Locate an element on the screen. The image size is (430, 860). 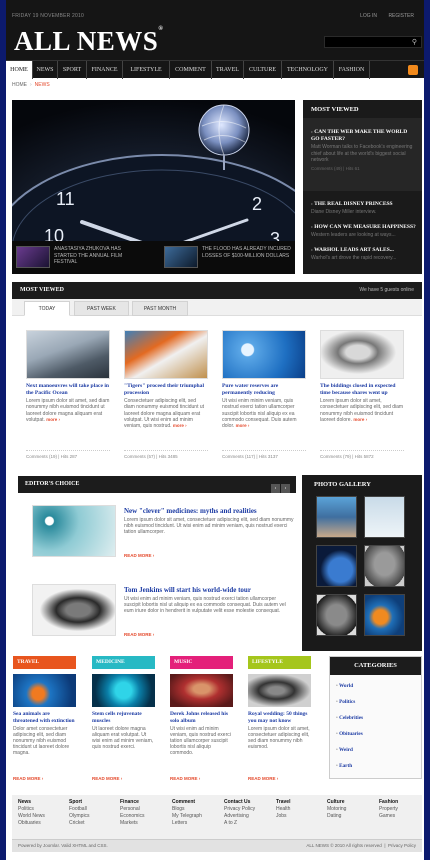
category-weird: Weird is located at coordinates (344, 750).